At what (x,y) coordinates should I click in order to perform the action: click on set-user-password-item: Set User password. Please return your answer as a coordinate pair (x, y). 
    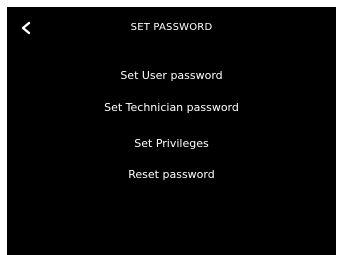
    Looking at the image, I should click on (171, 75).